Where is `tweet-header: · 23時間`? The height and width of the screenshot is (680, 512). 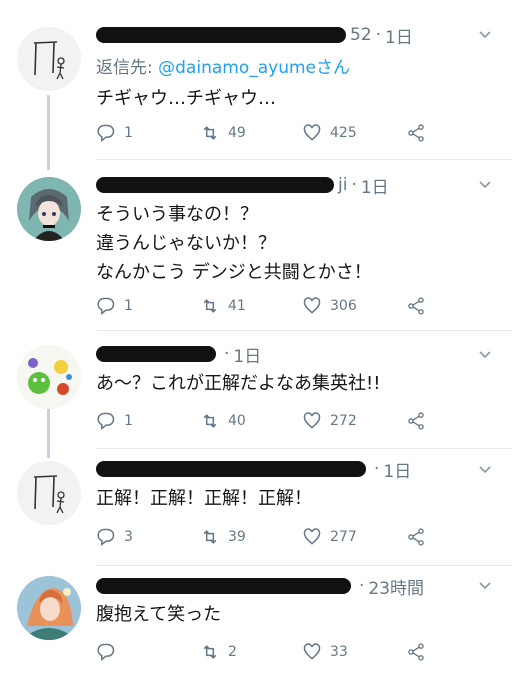
tweet-header: · 23時間 is located at coordinates (284, 586).